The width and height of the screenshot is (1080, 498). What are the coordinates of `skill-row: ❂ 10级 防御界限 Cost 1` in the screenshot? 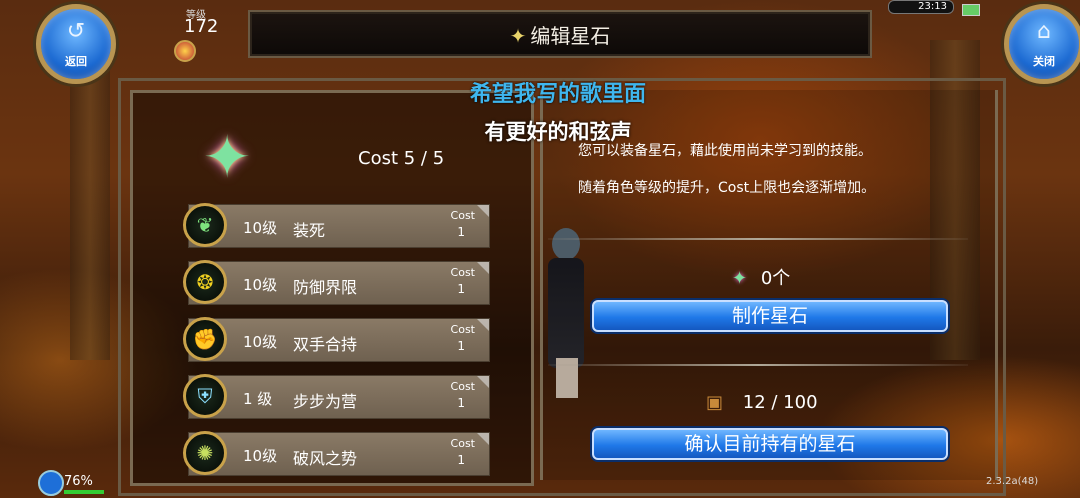 It's located at (336, 282).